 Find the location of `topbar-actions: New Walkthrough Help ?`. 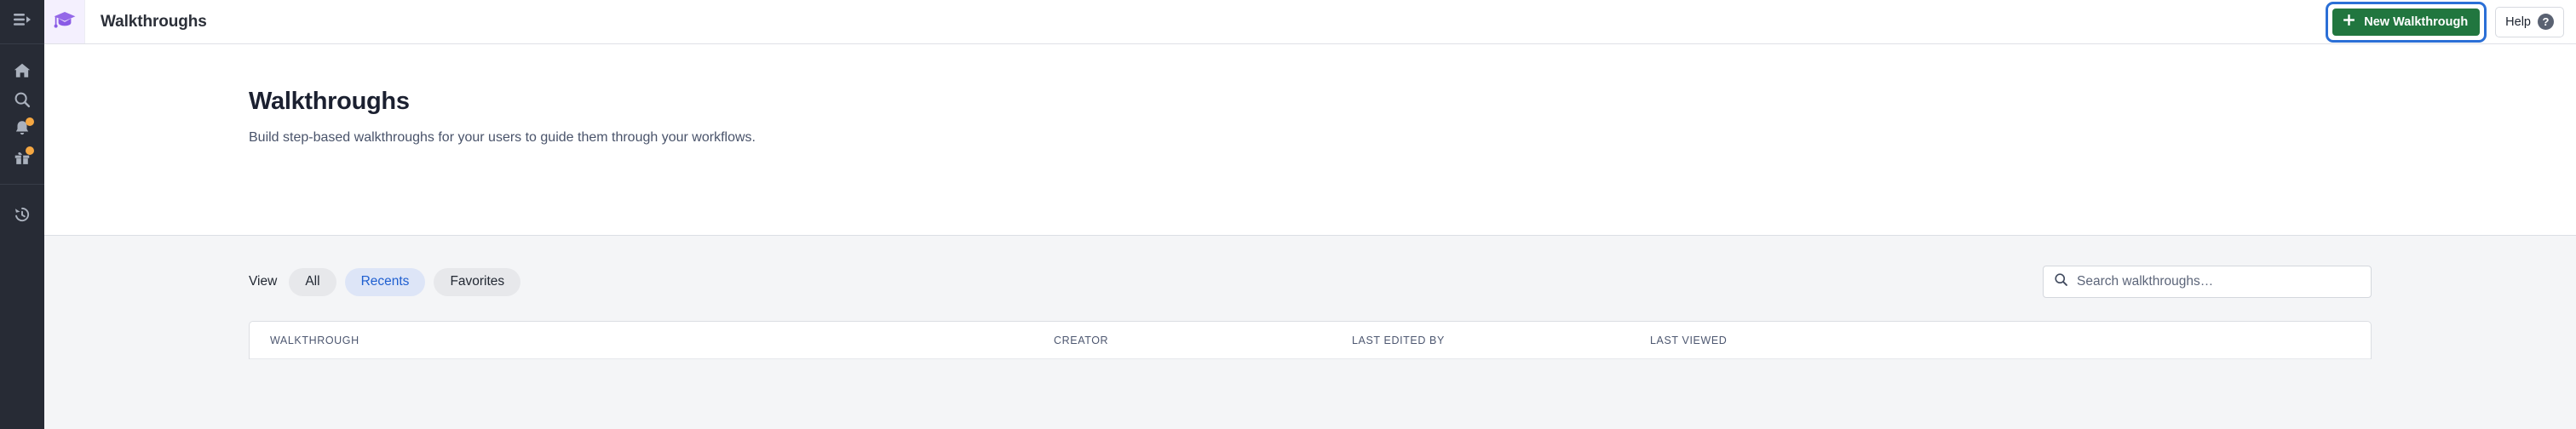

topbar-actions: New Walkthrough Help ? is located at coordinates (2451, 21).